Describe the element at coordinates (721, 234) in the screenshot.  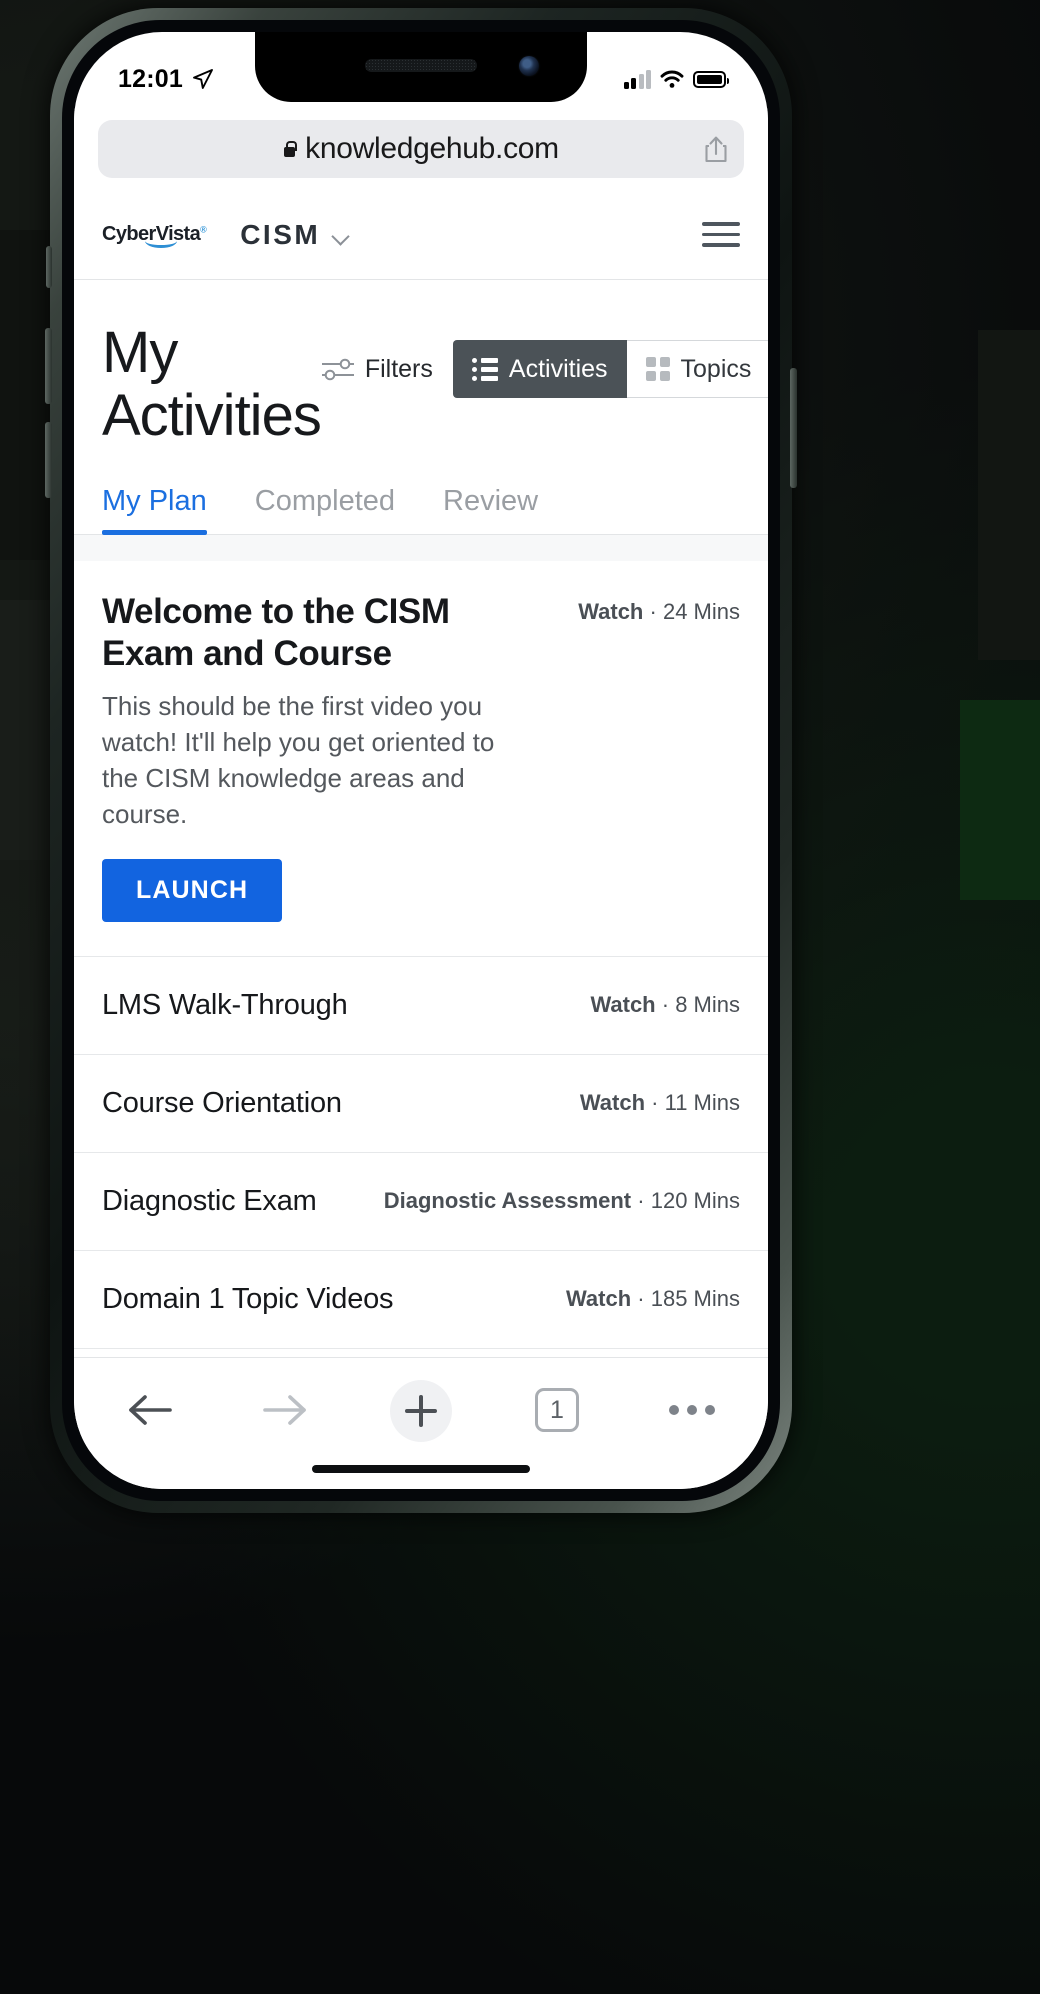
I see `hamburger-menu-icon` at that location.